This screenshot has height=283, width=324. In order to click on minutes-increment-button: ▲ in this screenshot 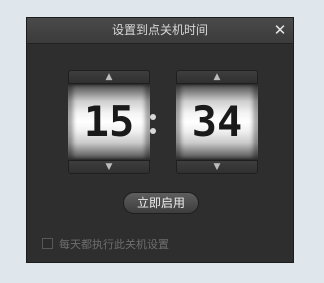, I will do `click(217, 77)`.